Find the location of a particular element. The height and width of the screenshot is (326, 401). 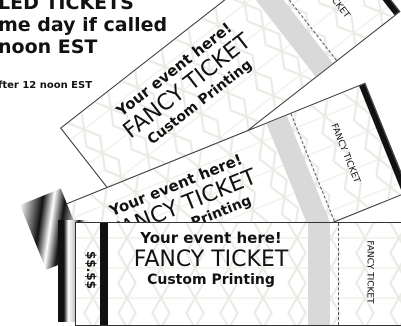

ticket-title: FANCY TICKET is located at coordinates (211, 259).